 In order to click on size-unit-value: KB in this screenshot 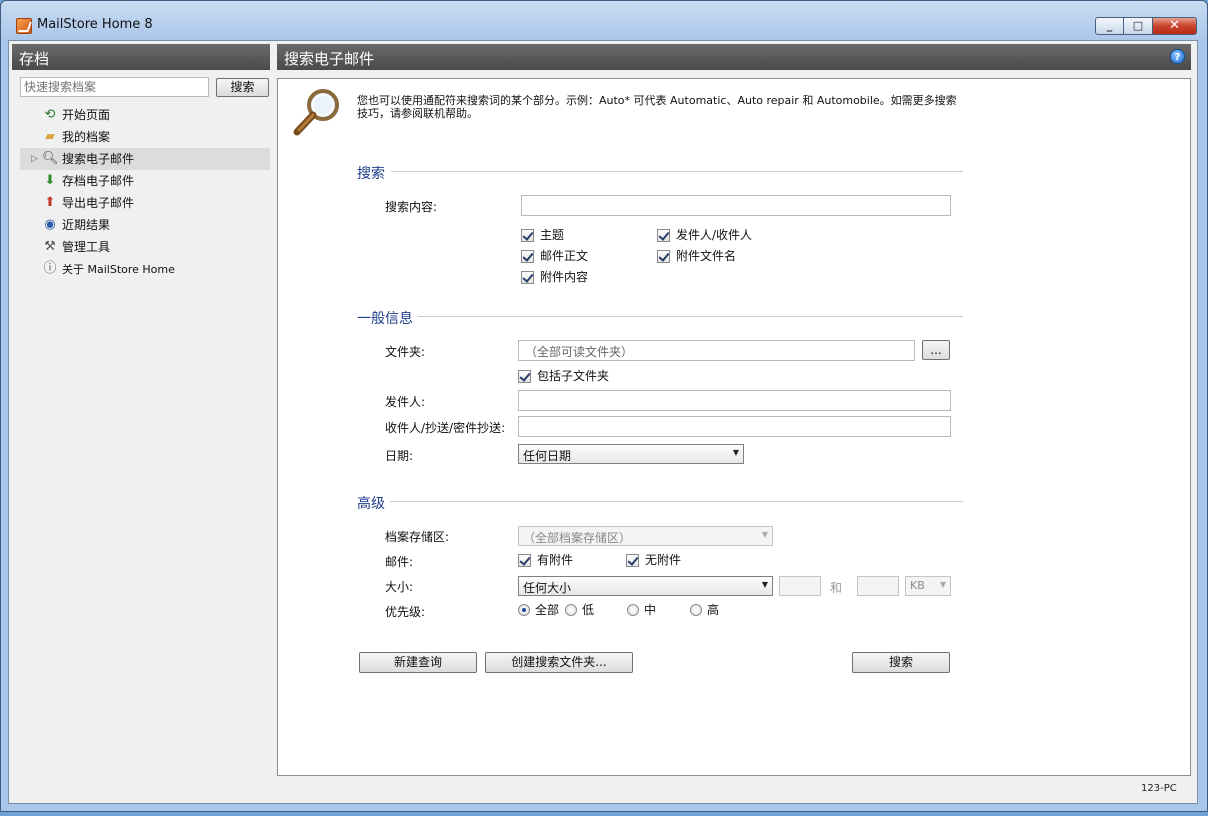, I will do `click(917, 585)`.